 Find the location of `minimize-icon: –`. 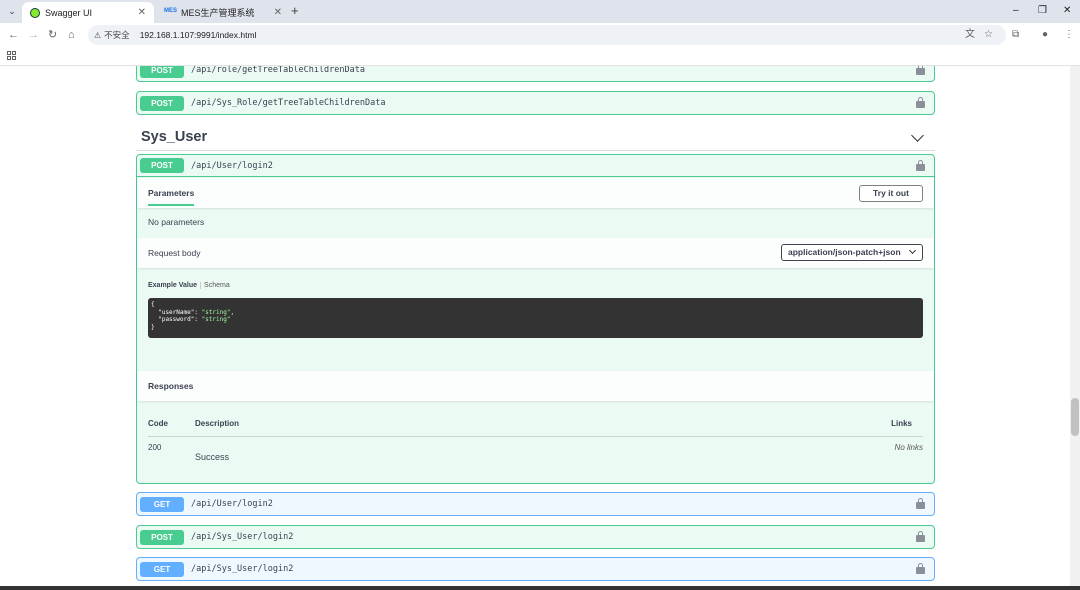

minimize-icon: – is located at coordinates (1016, 11).